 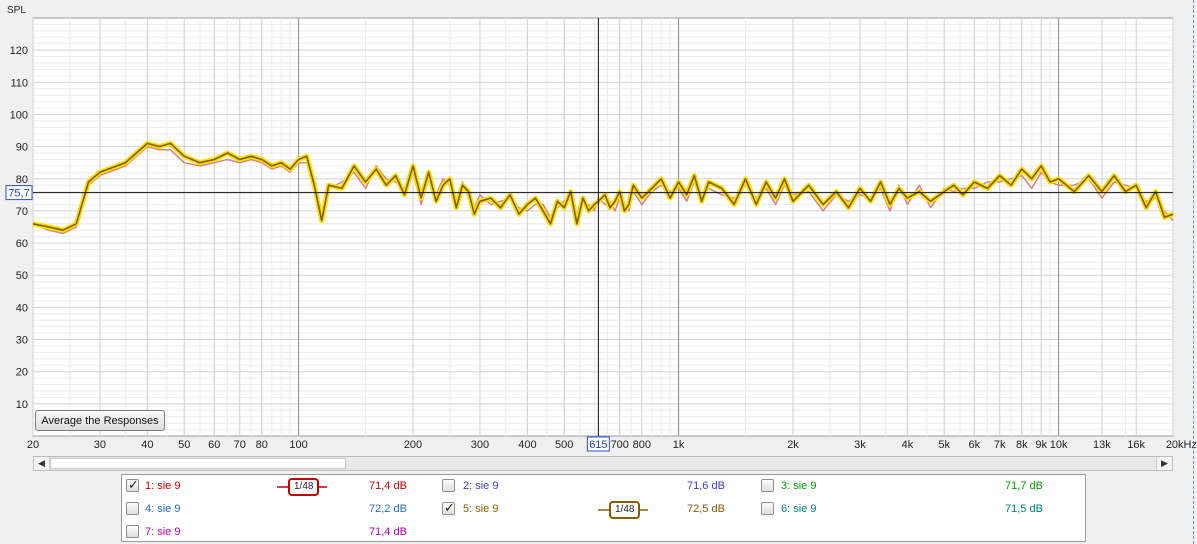 I want to click on y-tick-label: 50, so click(x=22, y=276).